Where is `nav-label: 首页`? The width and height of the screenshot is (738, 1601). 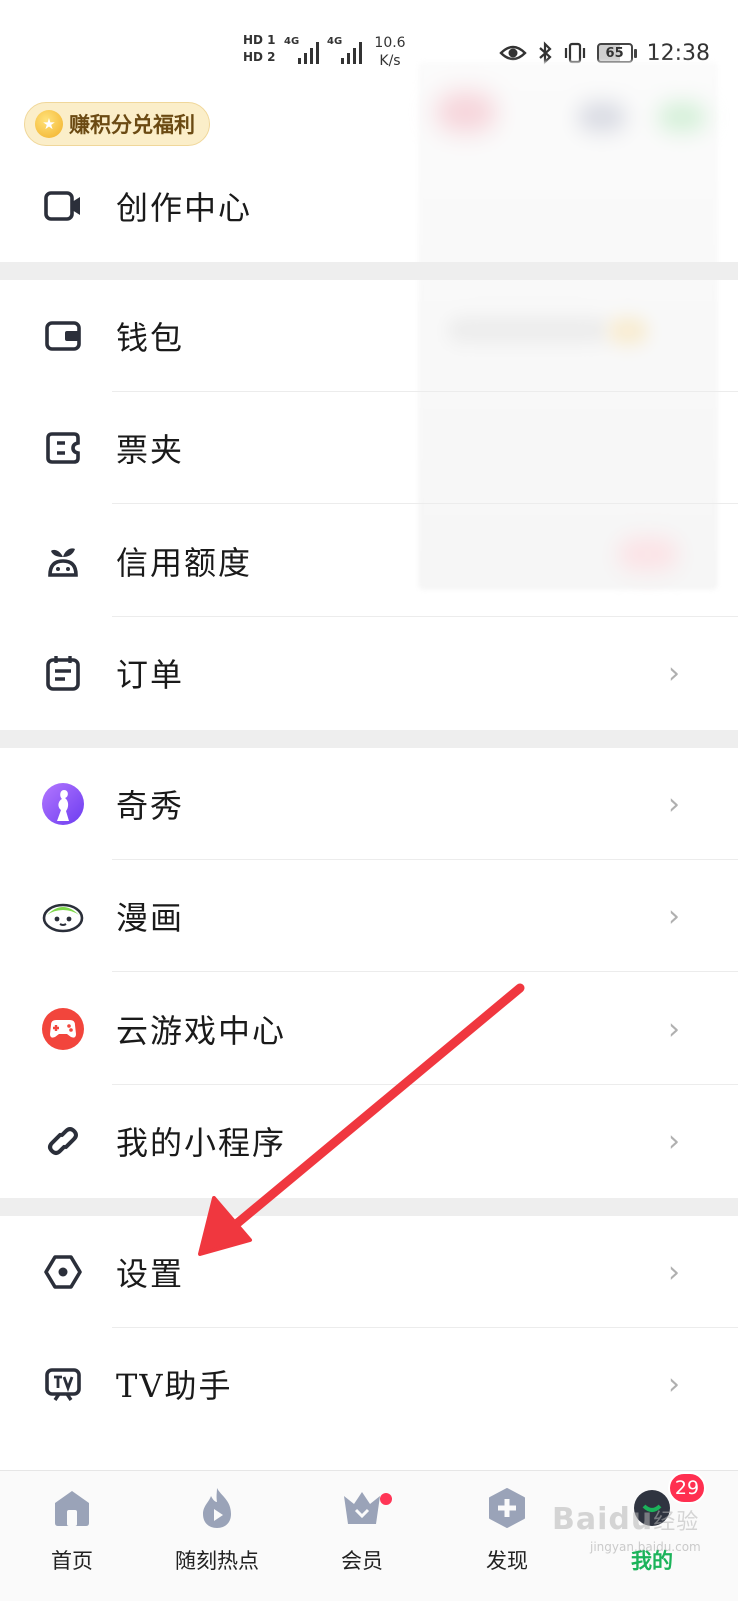 nav-label: 首页 is located at coordinates (72, 1561).